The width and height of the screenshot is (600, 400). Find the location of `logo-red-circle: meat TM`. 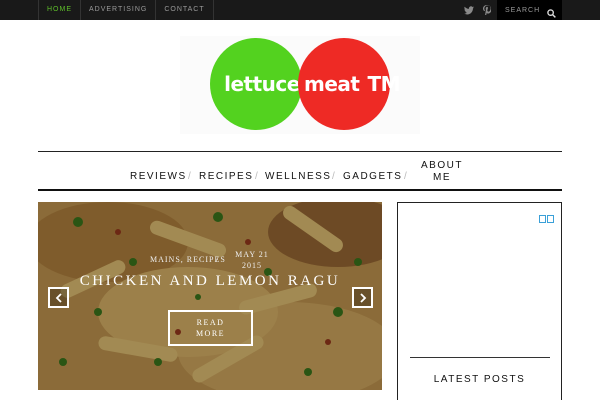

logo-red-circle: meat TM is located at coordinates (349, 84).